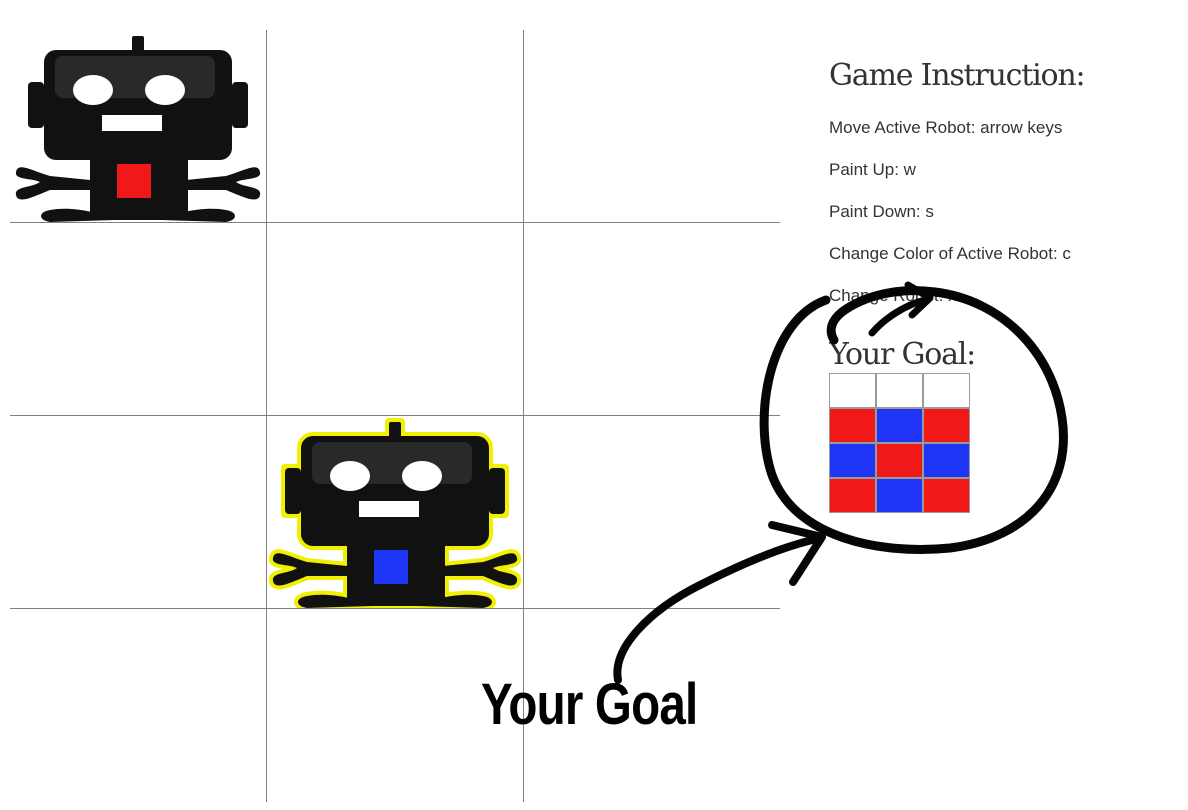 This screenshot has width=1188, height=810. Describe the element at coordinates (950, 253) in the screenshot. I see `instruction-change-color: Change Color of Active Robot: c` at that location.